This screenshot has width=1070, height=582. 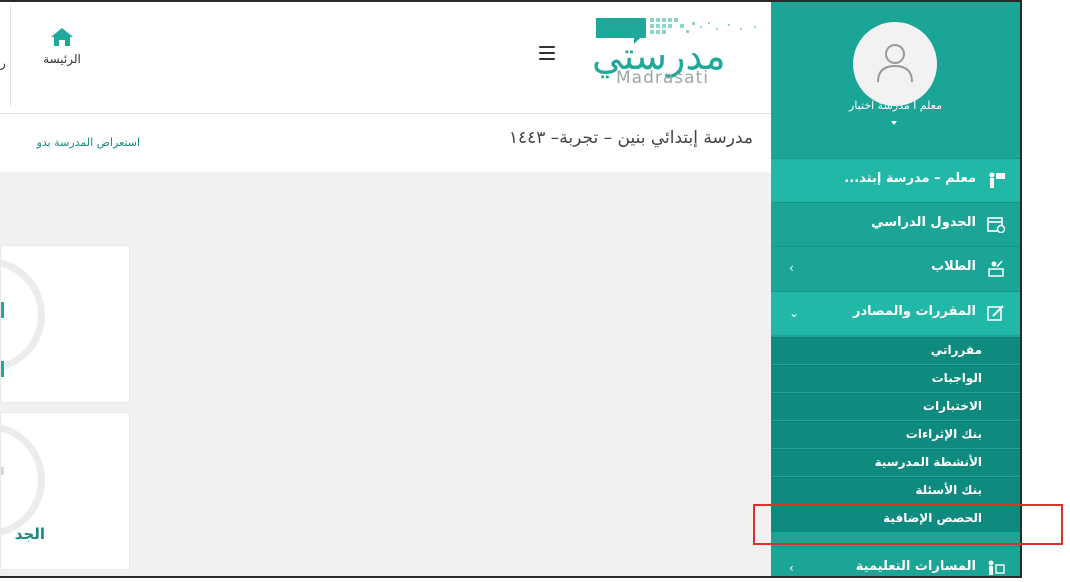 What do you see at coordinates (996, 268) in the screenshot?
I see `students-icon` at bounding box center [996, 268].